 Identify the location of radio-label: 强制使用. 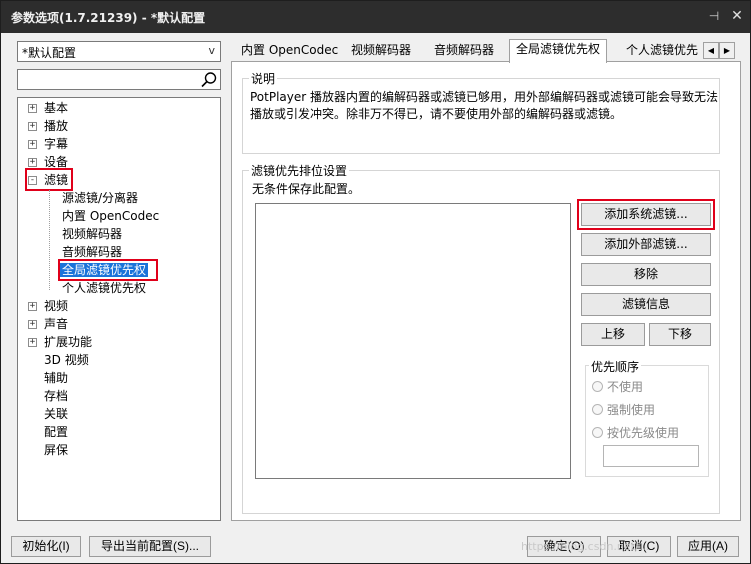
(631, 410).